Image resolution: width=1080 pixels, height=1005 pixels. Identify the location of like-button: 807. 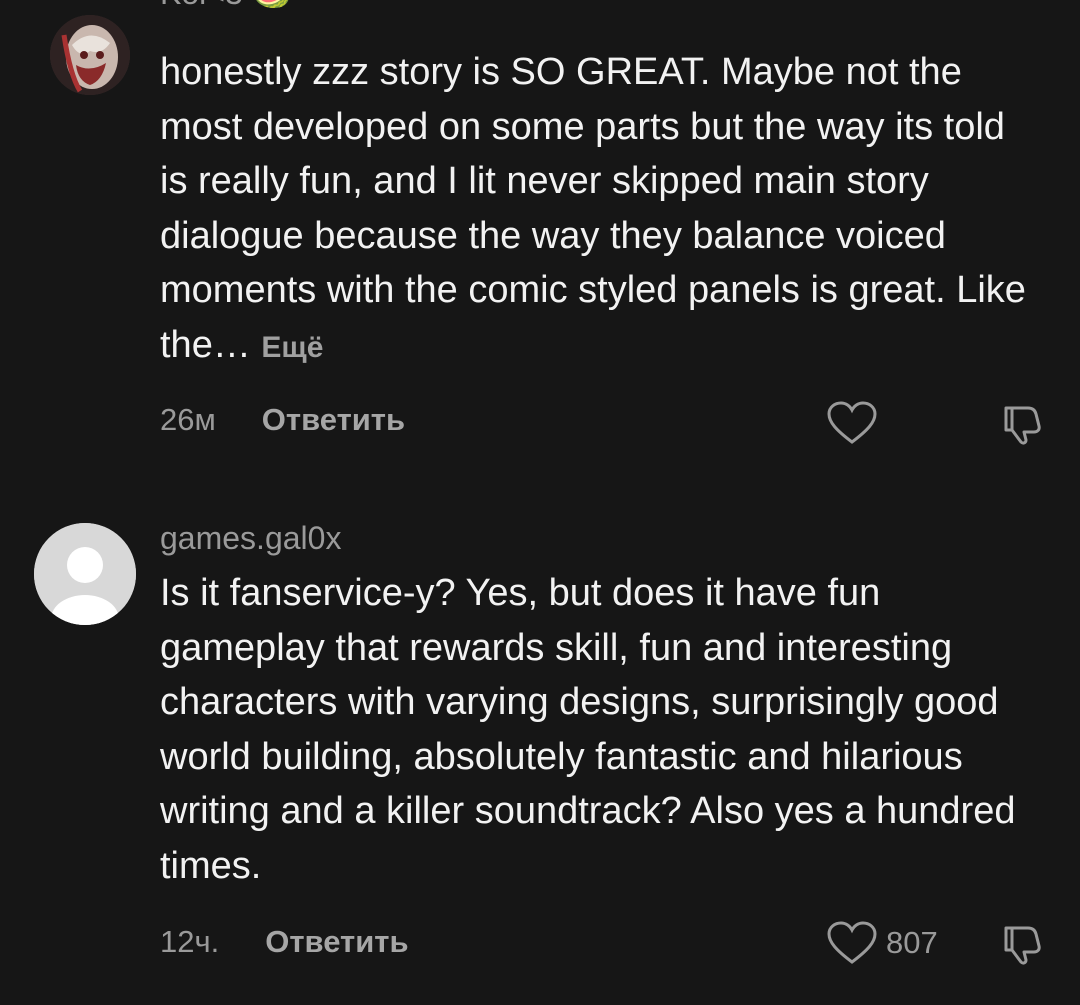
(882, 943).